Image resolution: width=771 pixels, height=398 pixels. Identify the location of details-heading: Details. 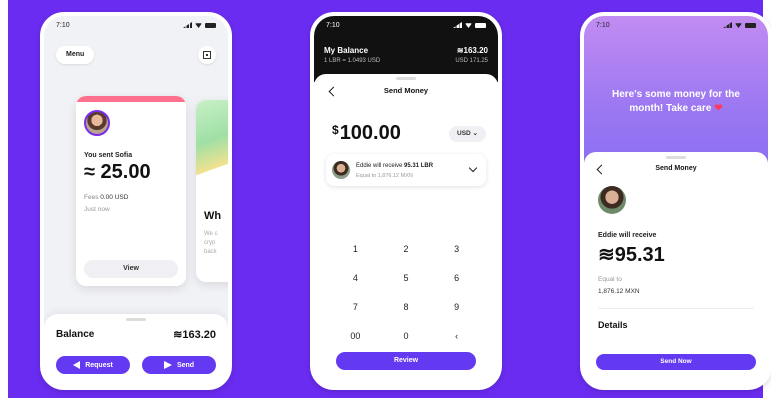
(613, 325).